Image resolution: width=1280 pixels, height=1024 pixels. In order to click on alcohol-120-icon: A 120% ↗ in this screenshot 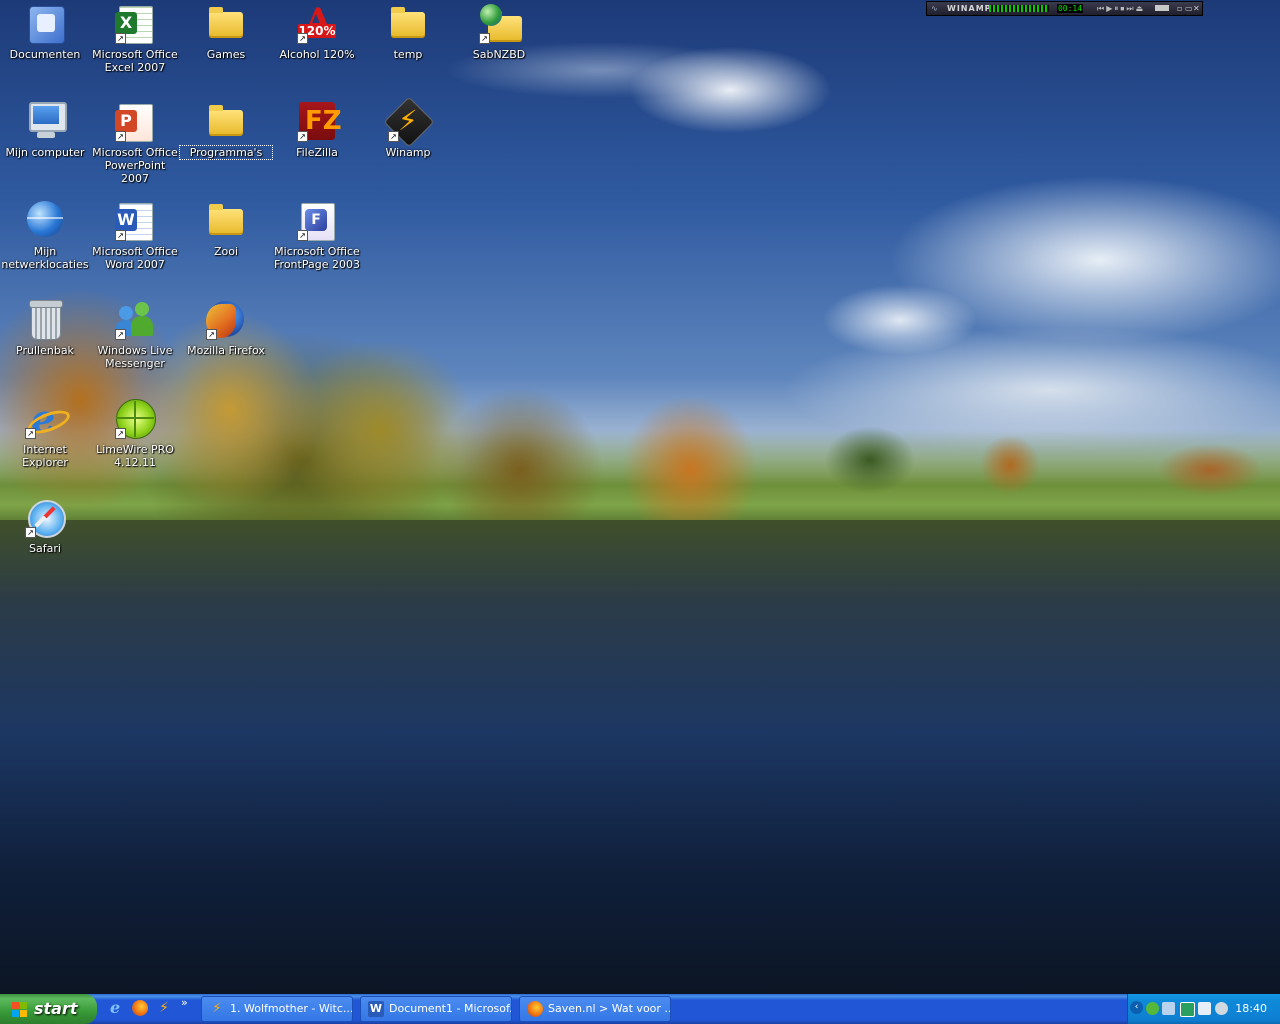, I will do `click(316, 22)`.